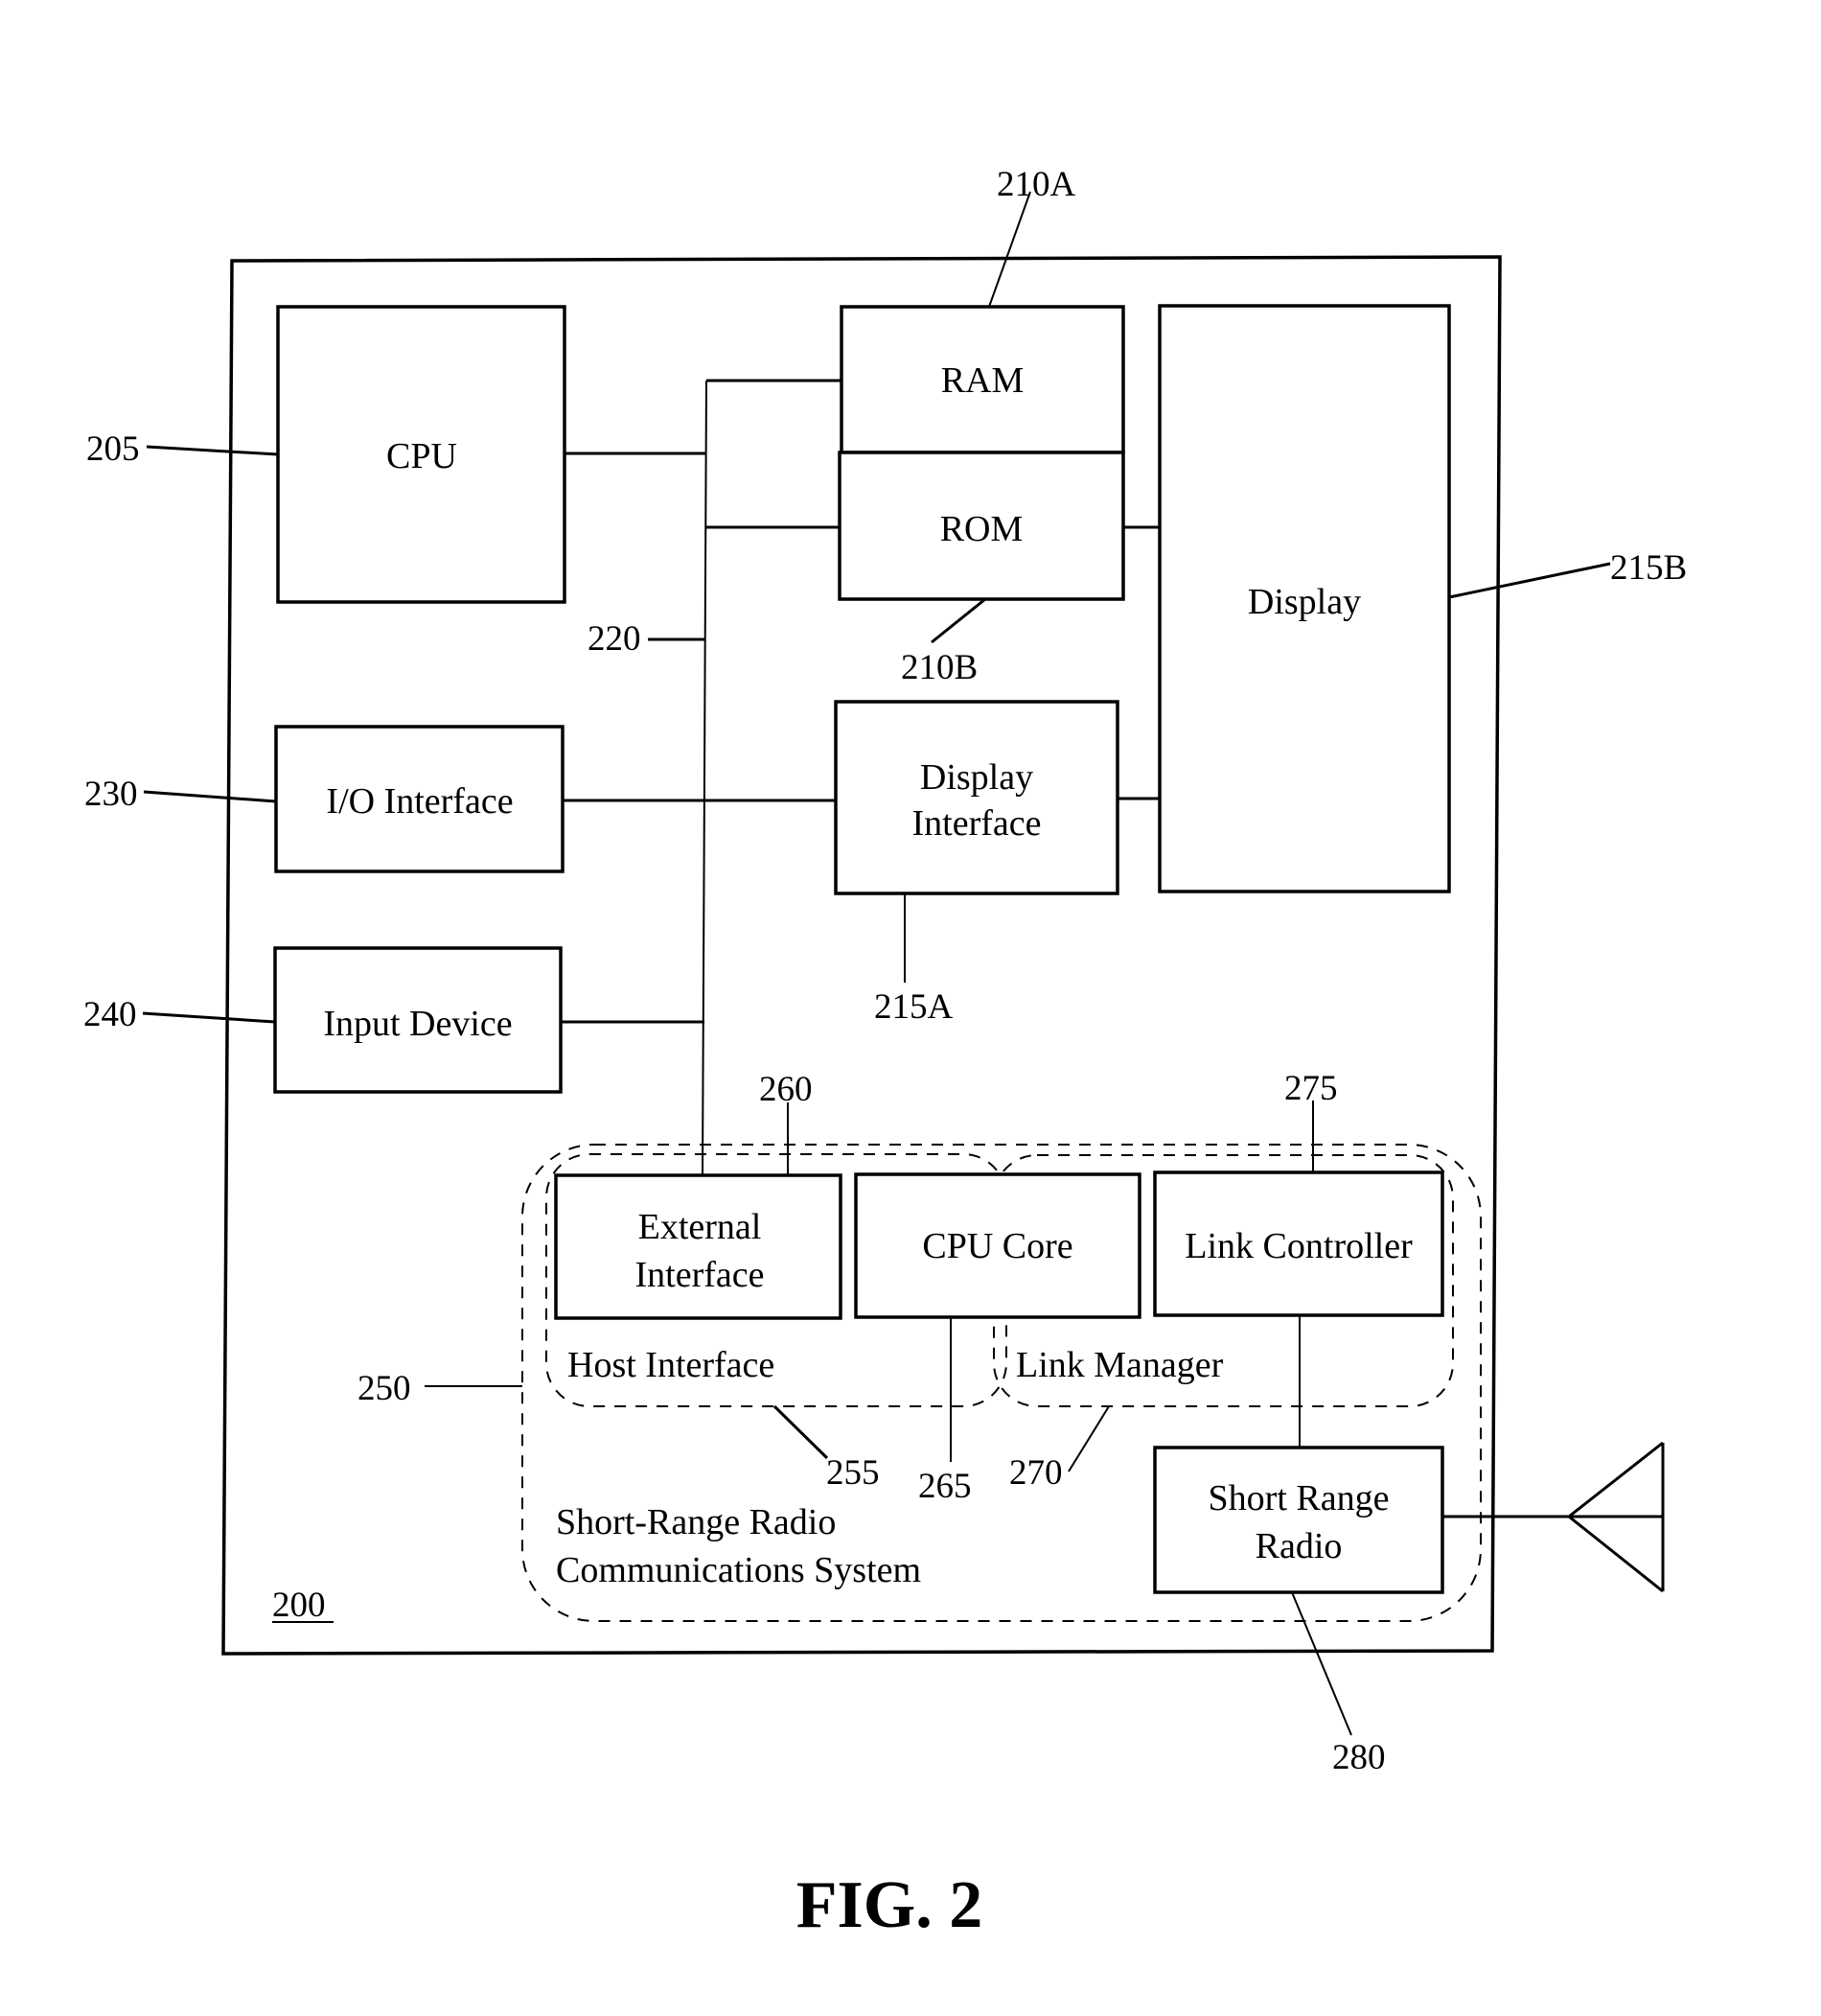 Image resolution: width=1821 pixels, height=2016 pixels. Describe the element at coordinates (299, 1605) in the screenshot. I see `device-ref-label: 200` at that location.